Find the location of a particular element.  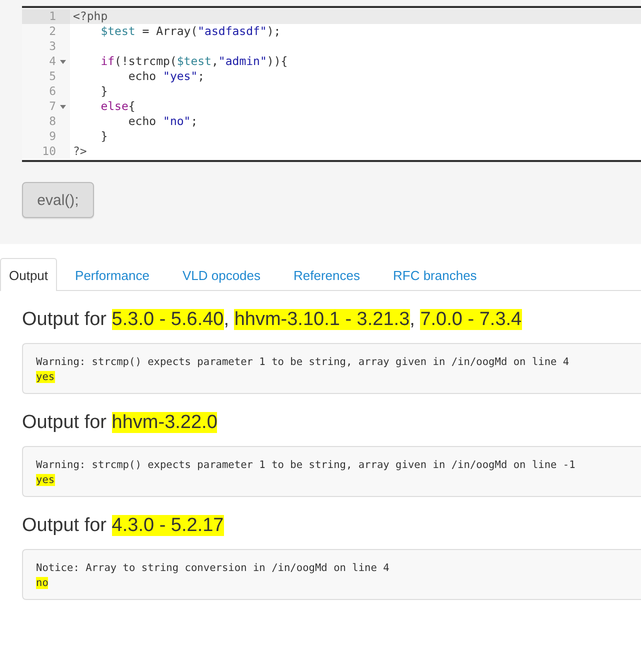

eval-button: eval(); is located at coordinates (58, 200).